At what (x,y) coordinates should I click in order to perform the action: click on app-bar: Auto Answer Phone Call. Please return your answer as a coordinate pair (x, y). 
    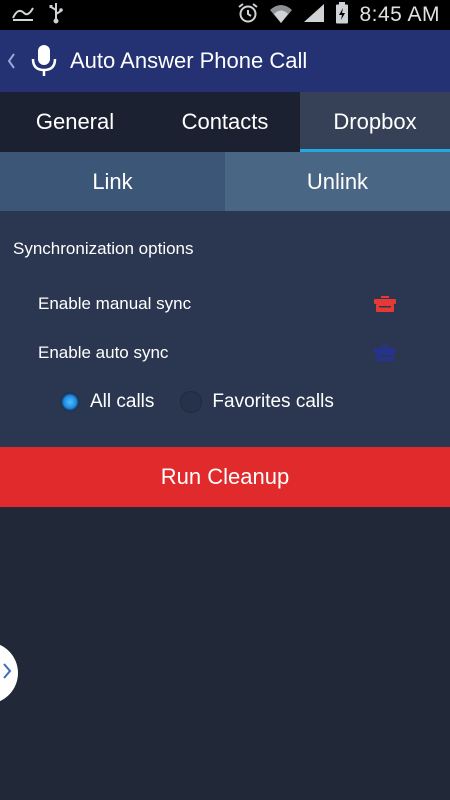
    Looking at the image, I should click on (225, 61).